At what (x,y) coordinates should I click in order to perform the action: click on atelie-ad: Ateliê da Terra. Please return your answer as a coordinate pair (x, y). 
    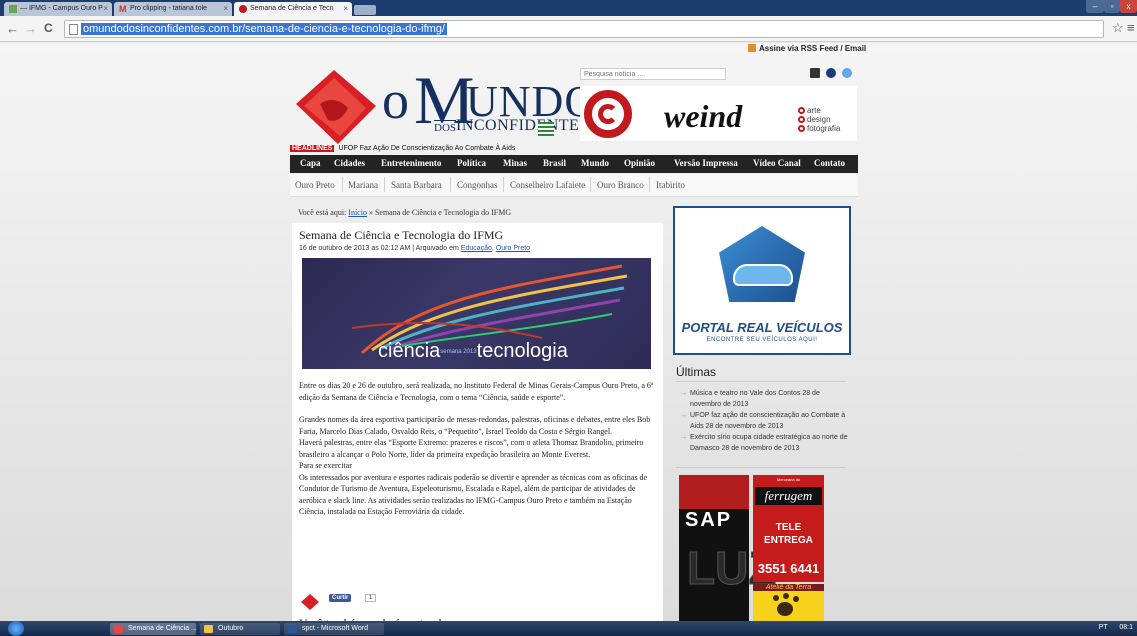
    Looking at the image, I should click on (788, 602).